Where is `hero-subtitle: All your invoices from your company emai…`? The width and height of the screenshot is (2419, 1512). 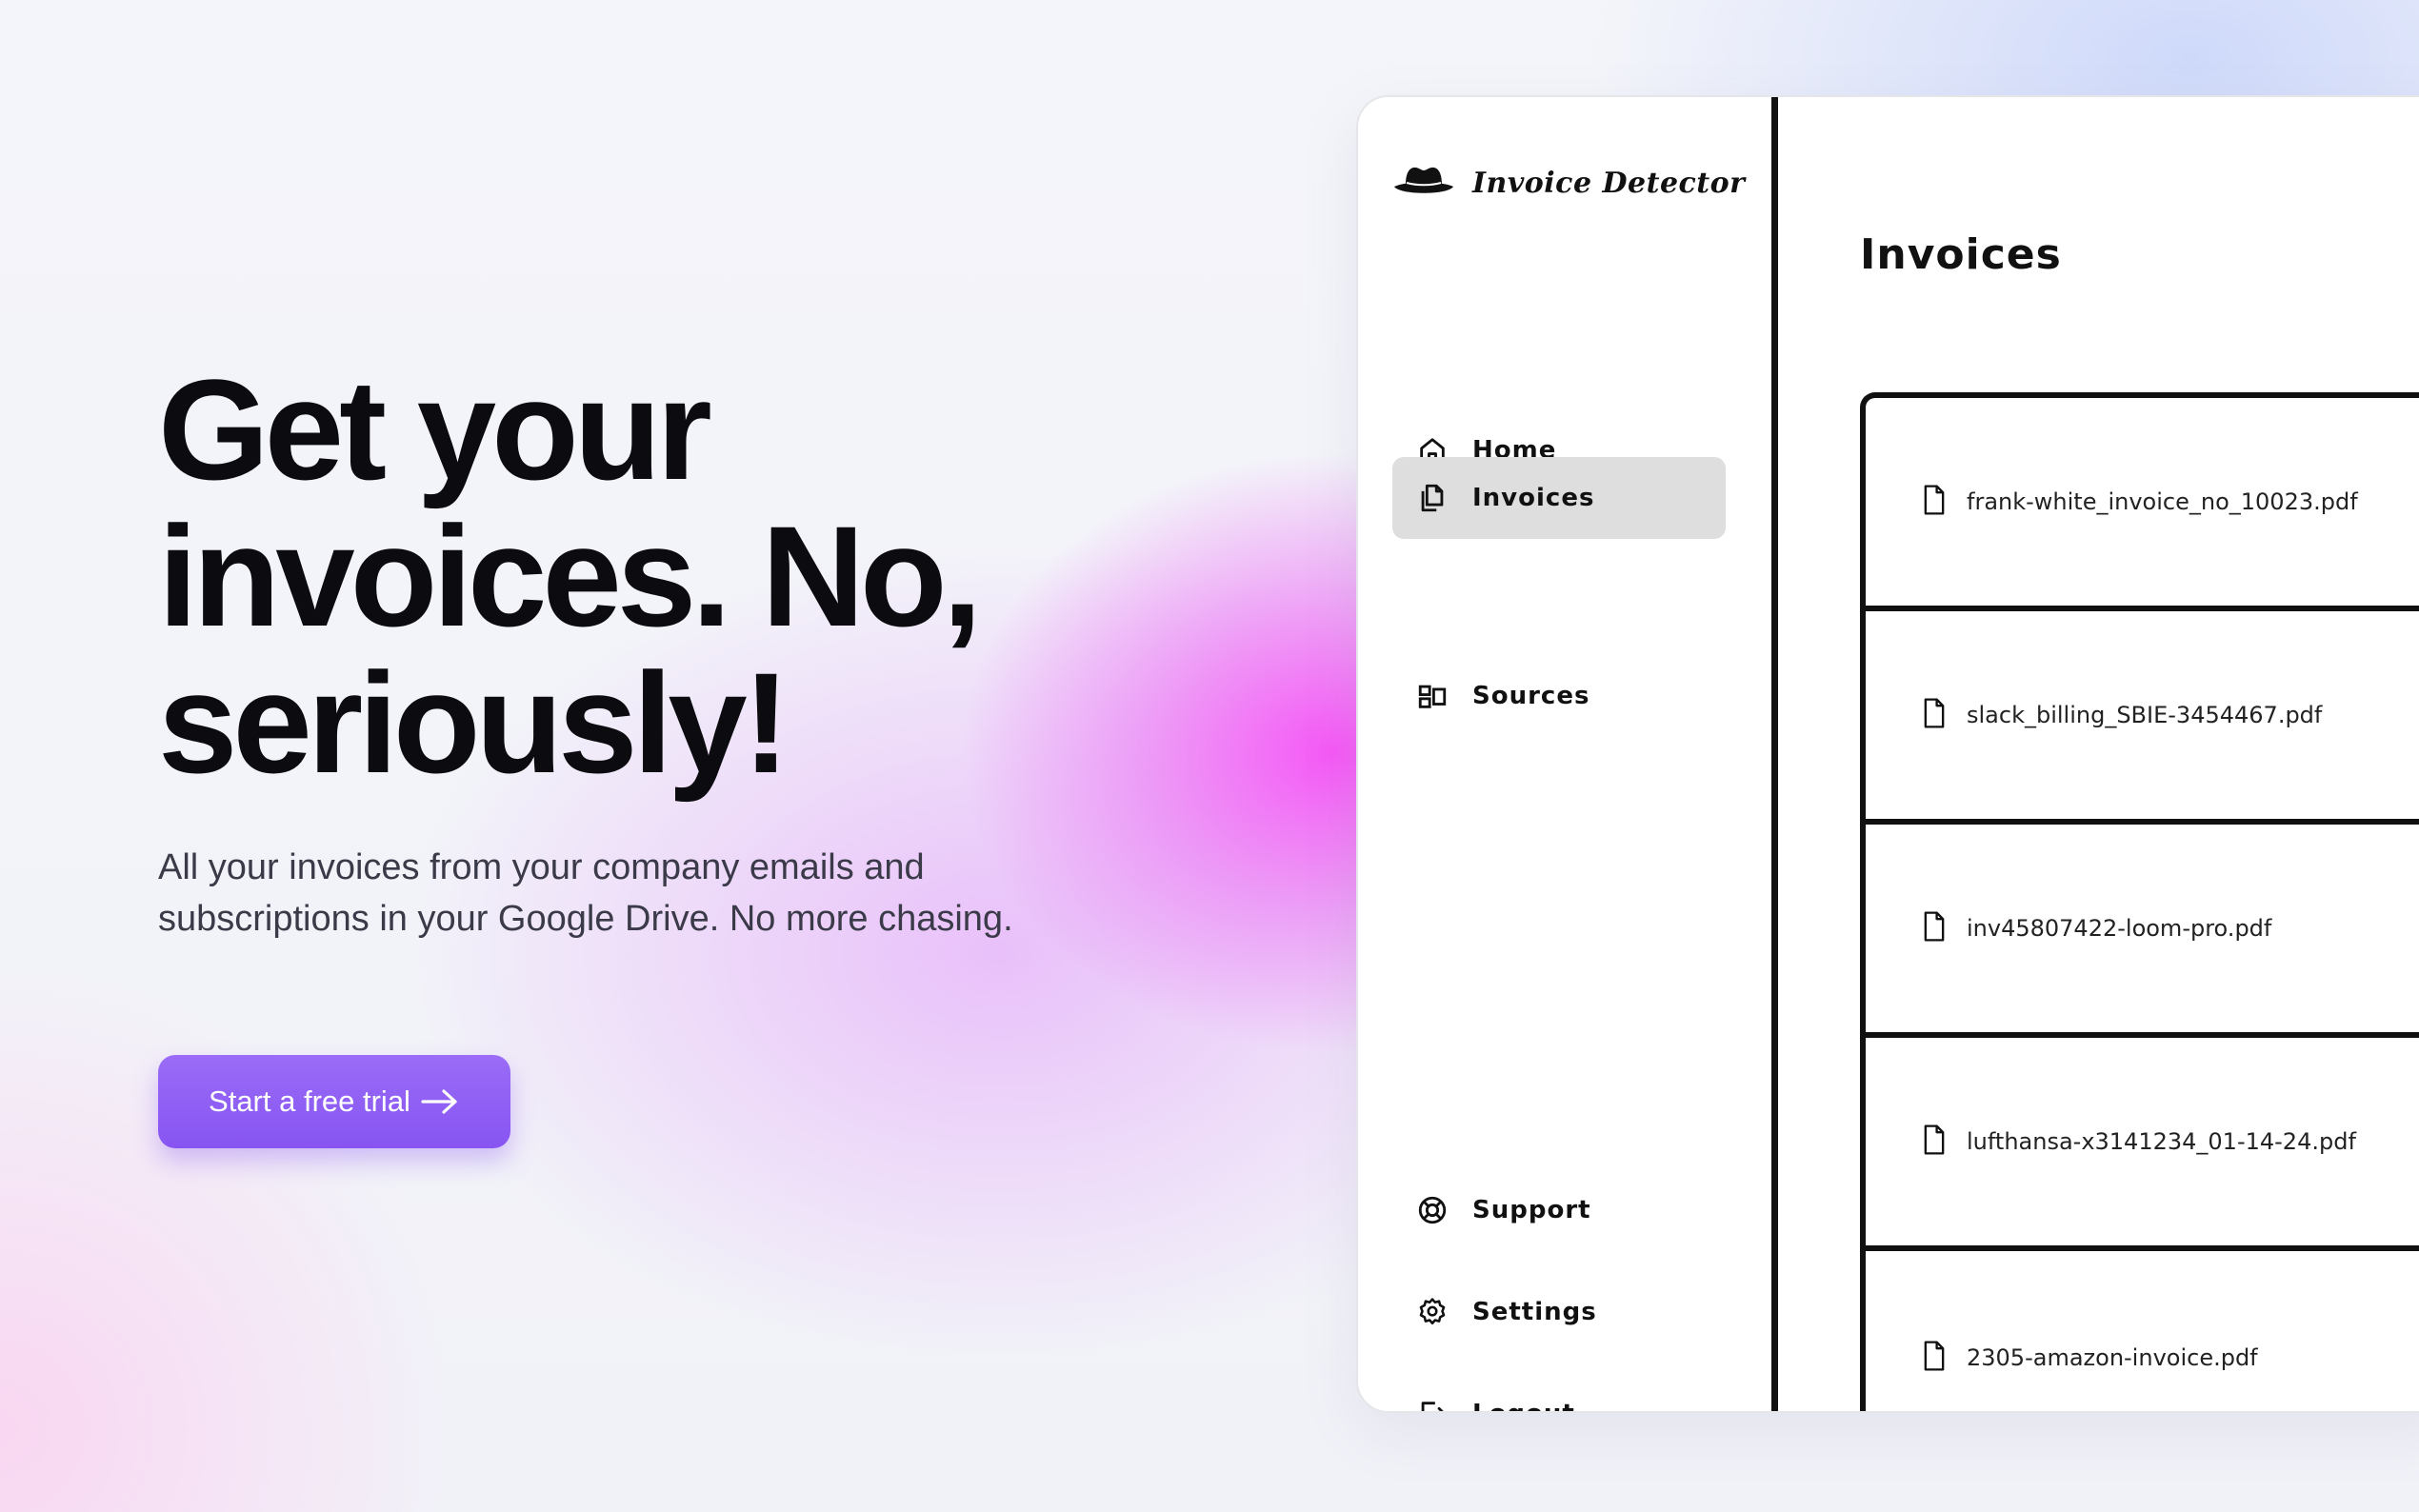
hero-subtitle: All your invoices from your company emai… is located at coordinates (634, 893).